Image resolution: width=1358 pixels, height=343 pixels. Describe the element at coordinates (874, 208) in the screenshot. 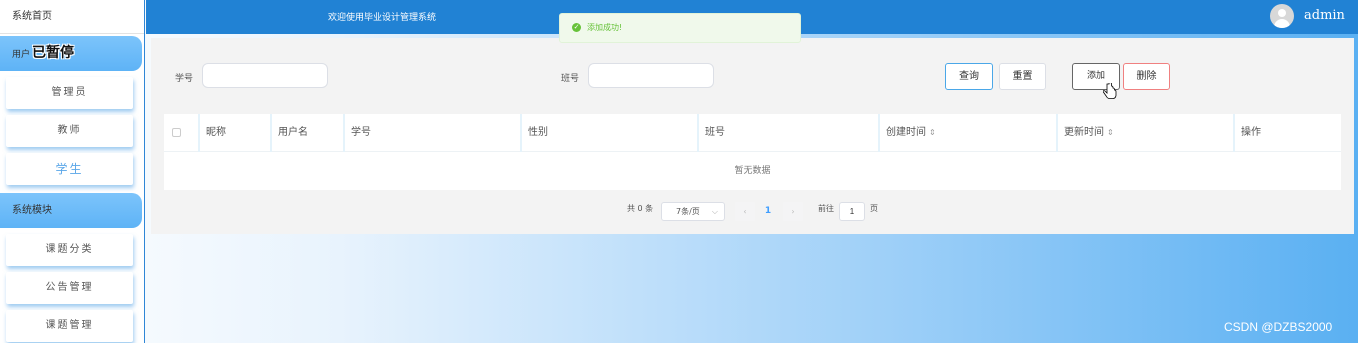

I see `page-suffix: 页` at that location.